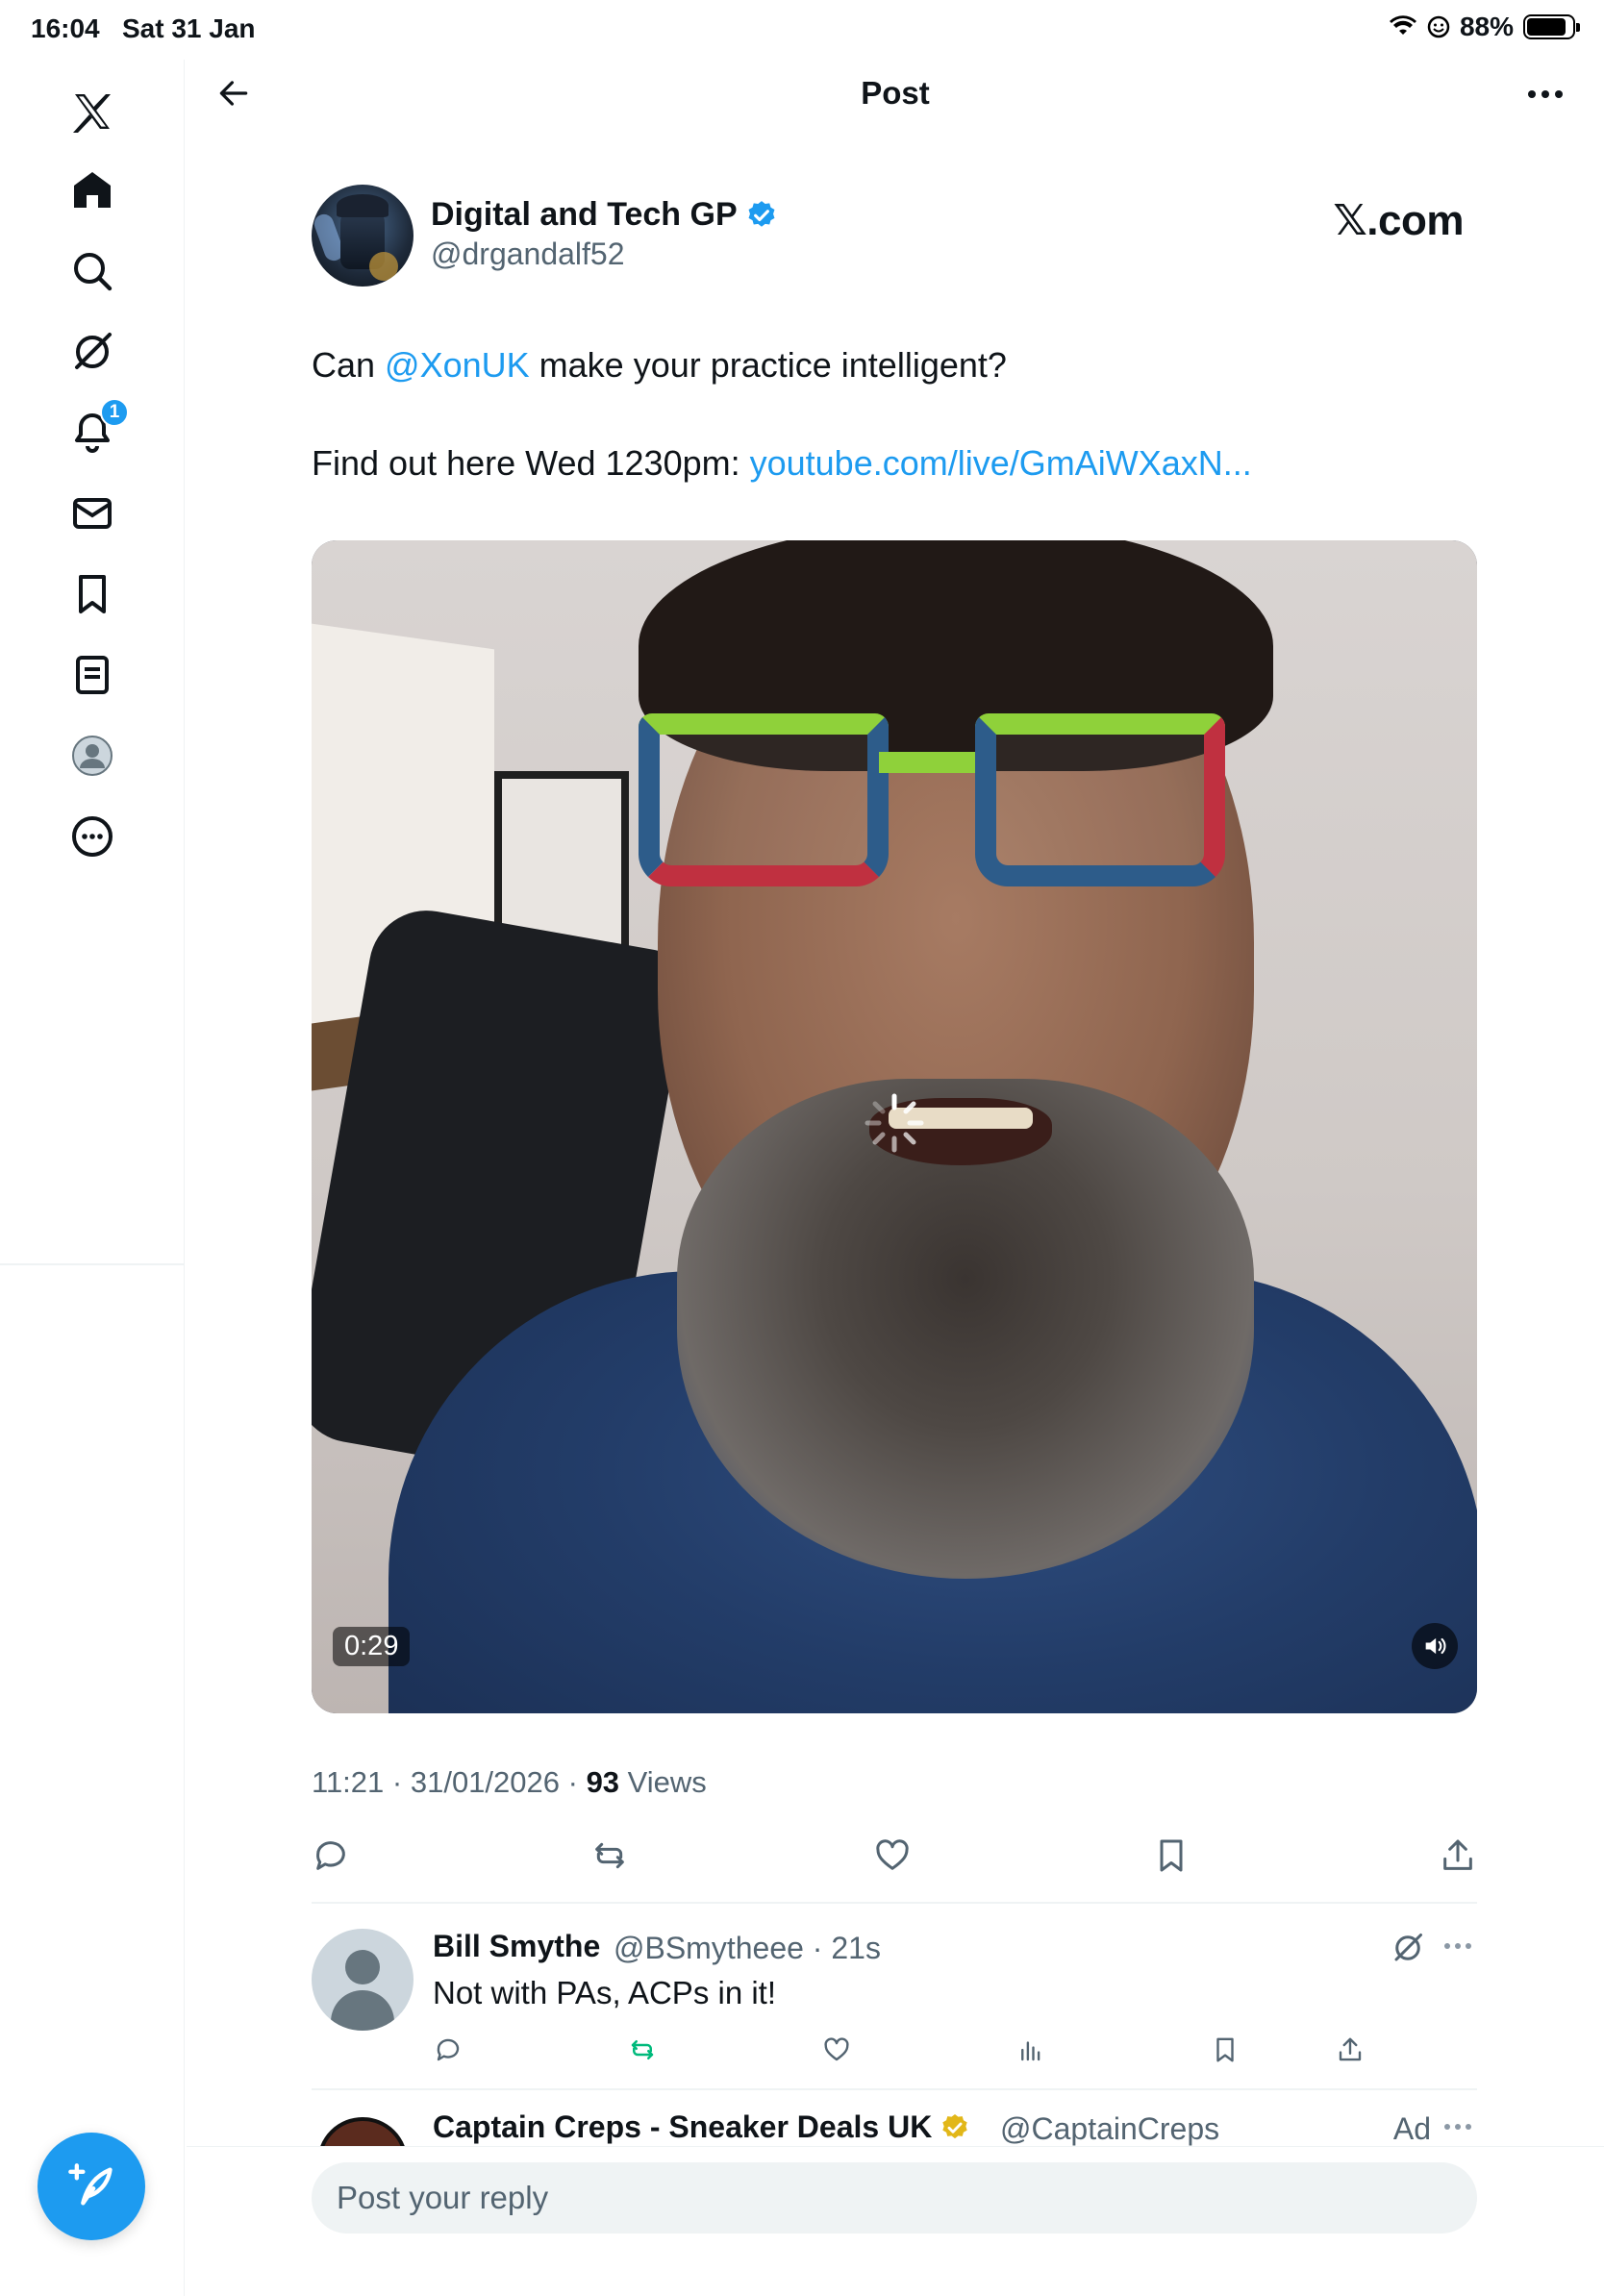 This screenshot has width=1604, height=2296. I want to click on more-options-button, so click(1545, 94).